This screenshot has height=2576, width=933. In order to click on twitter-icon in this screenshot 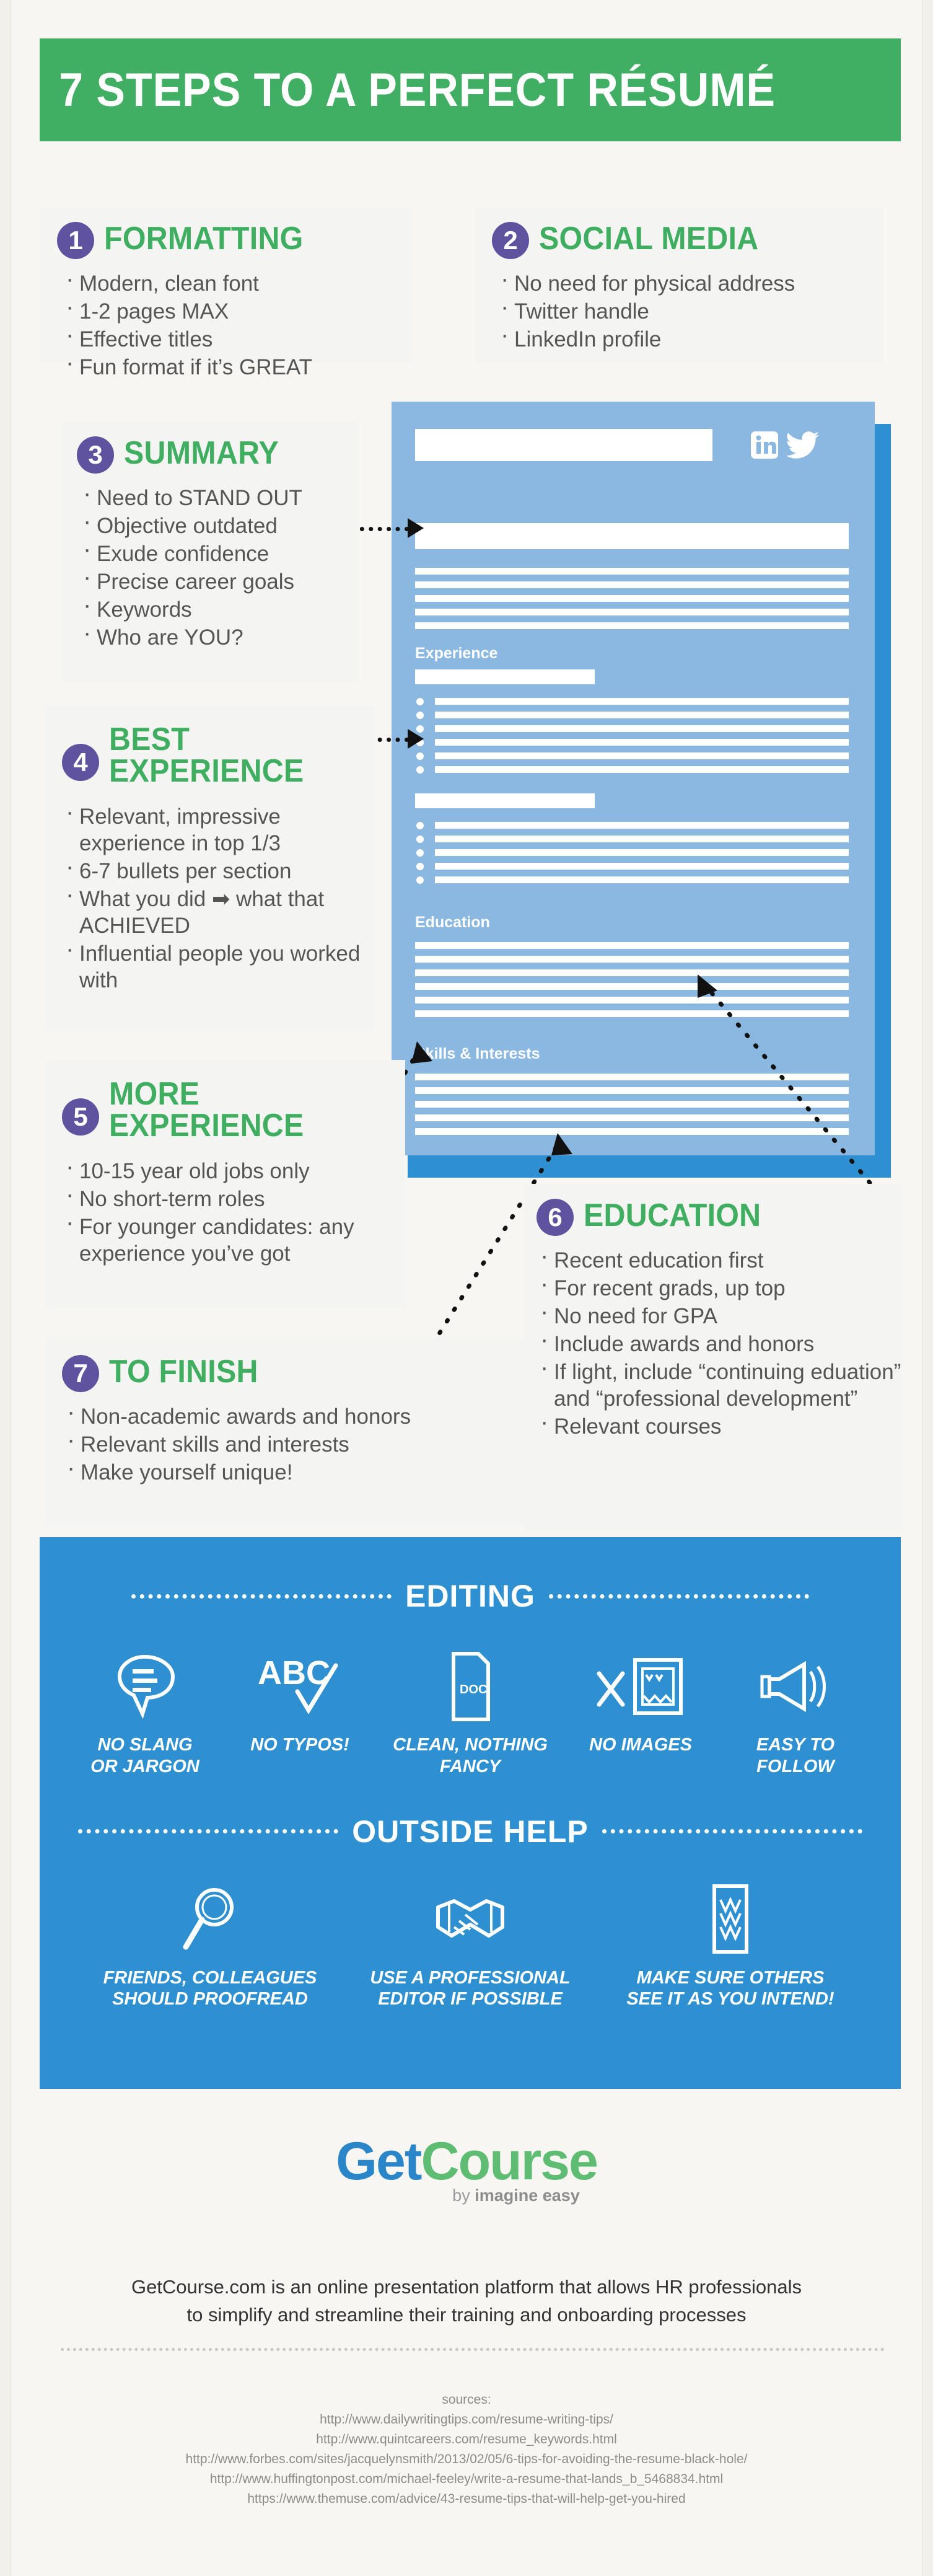, I will do `click(803, 446)`.